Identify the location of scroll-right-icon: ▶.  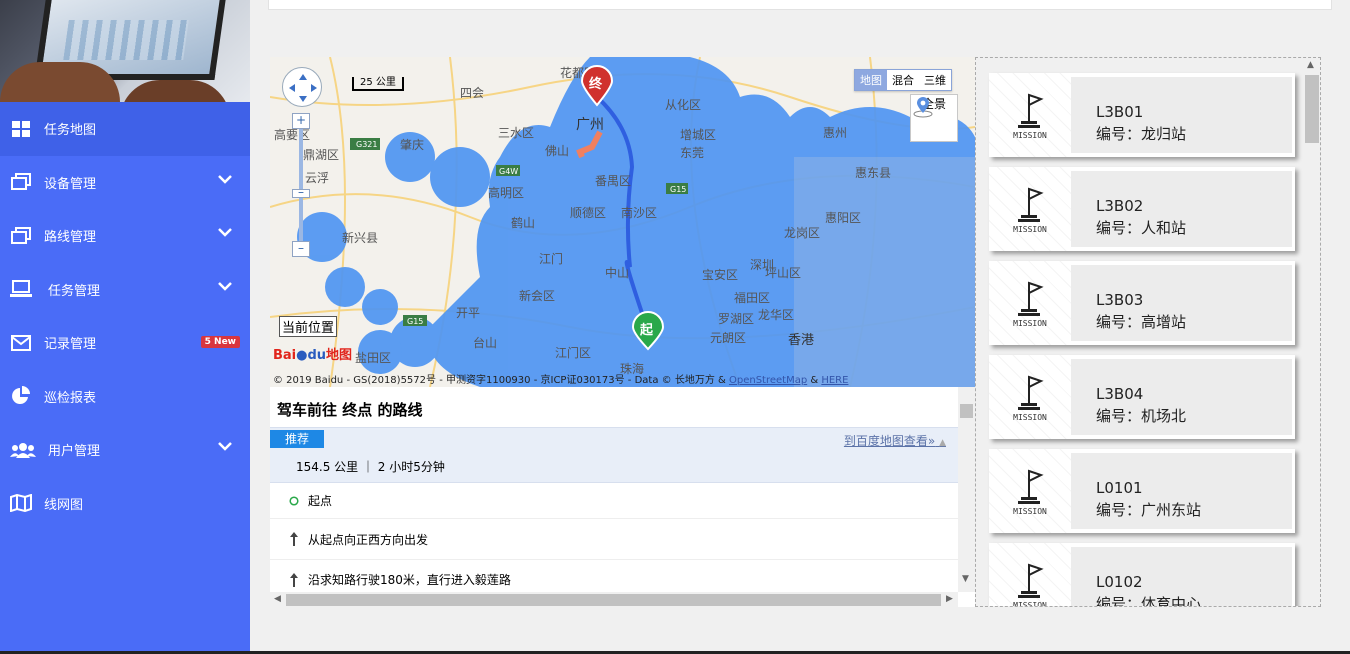
(949, 599).